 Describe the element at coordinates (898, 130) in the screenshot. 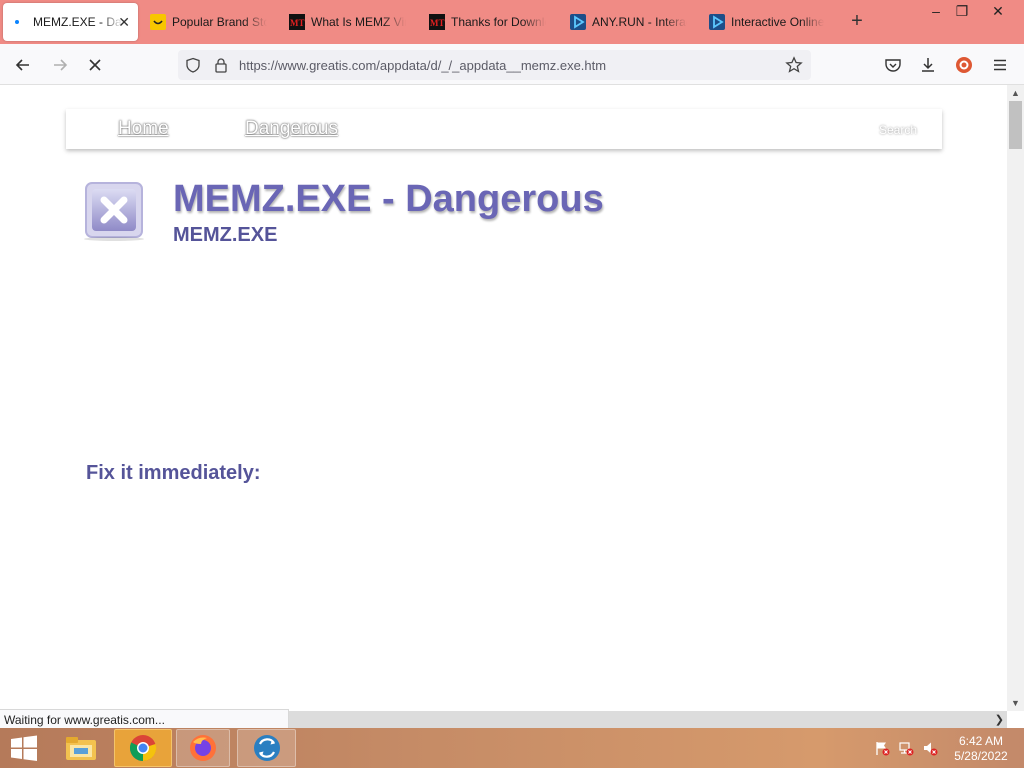

I see `search-field: Search` at that location.